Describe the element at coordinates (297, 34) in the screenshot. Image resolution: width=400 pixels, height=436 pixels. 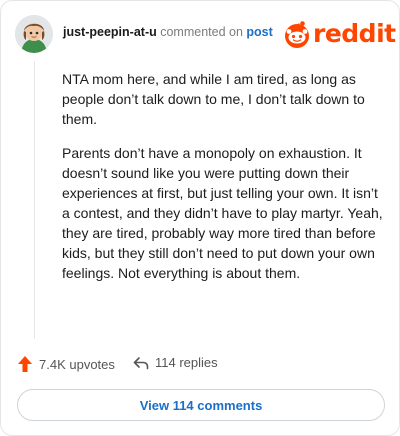
I see `reddit-snoo-icon` at that location.